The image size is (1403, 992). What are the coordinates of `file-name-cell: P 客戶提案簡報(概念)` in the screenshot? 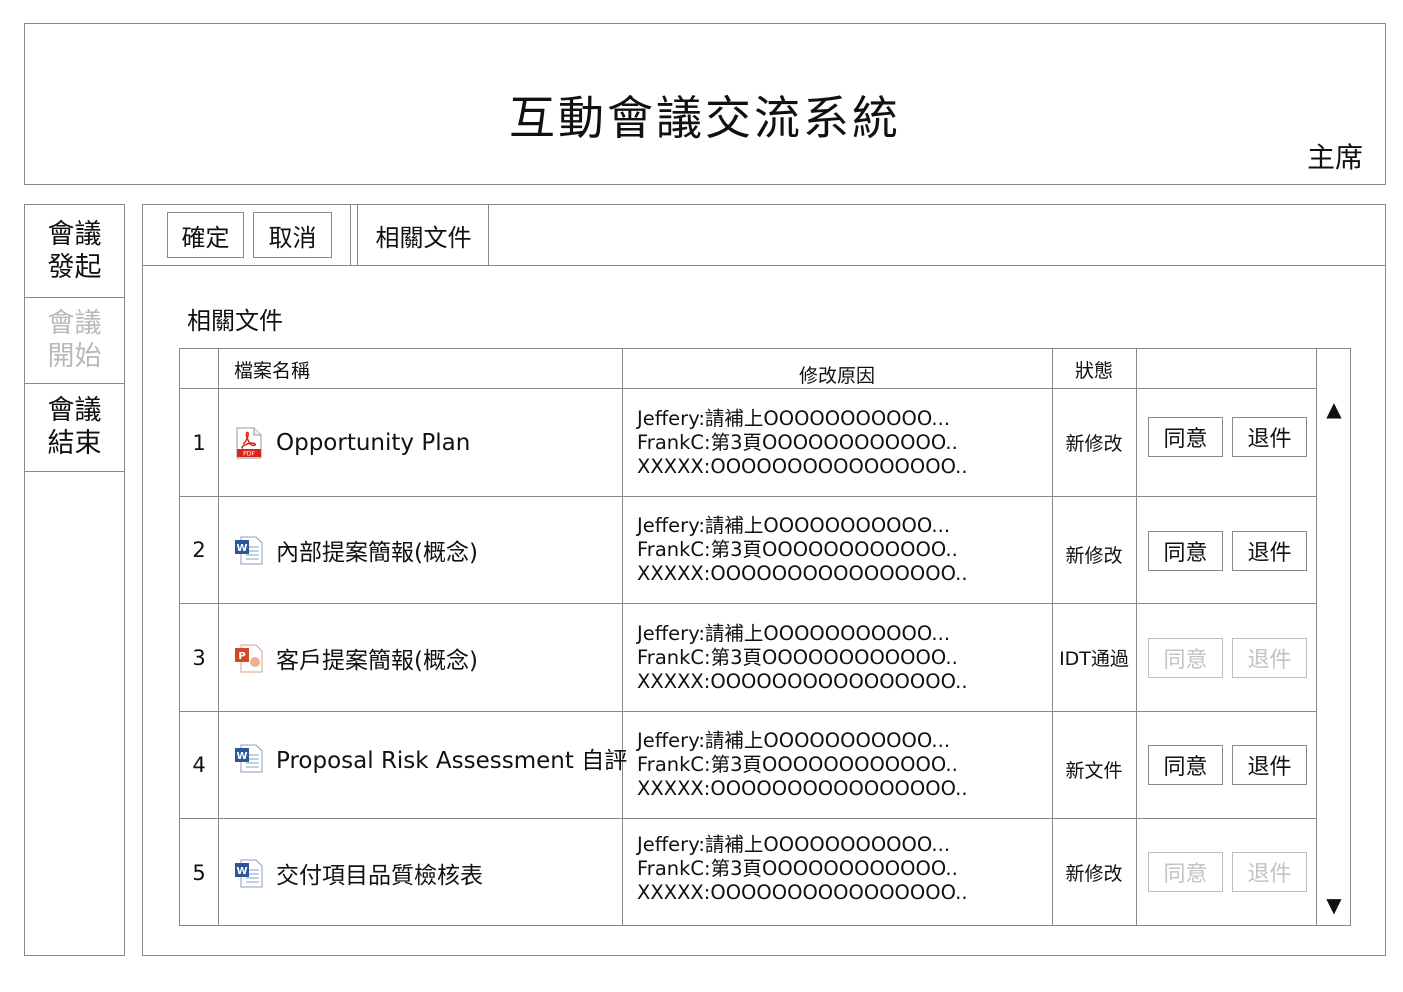 It's located at (356, 657).